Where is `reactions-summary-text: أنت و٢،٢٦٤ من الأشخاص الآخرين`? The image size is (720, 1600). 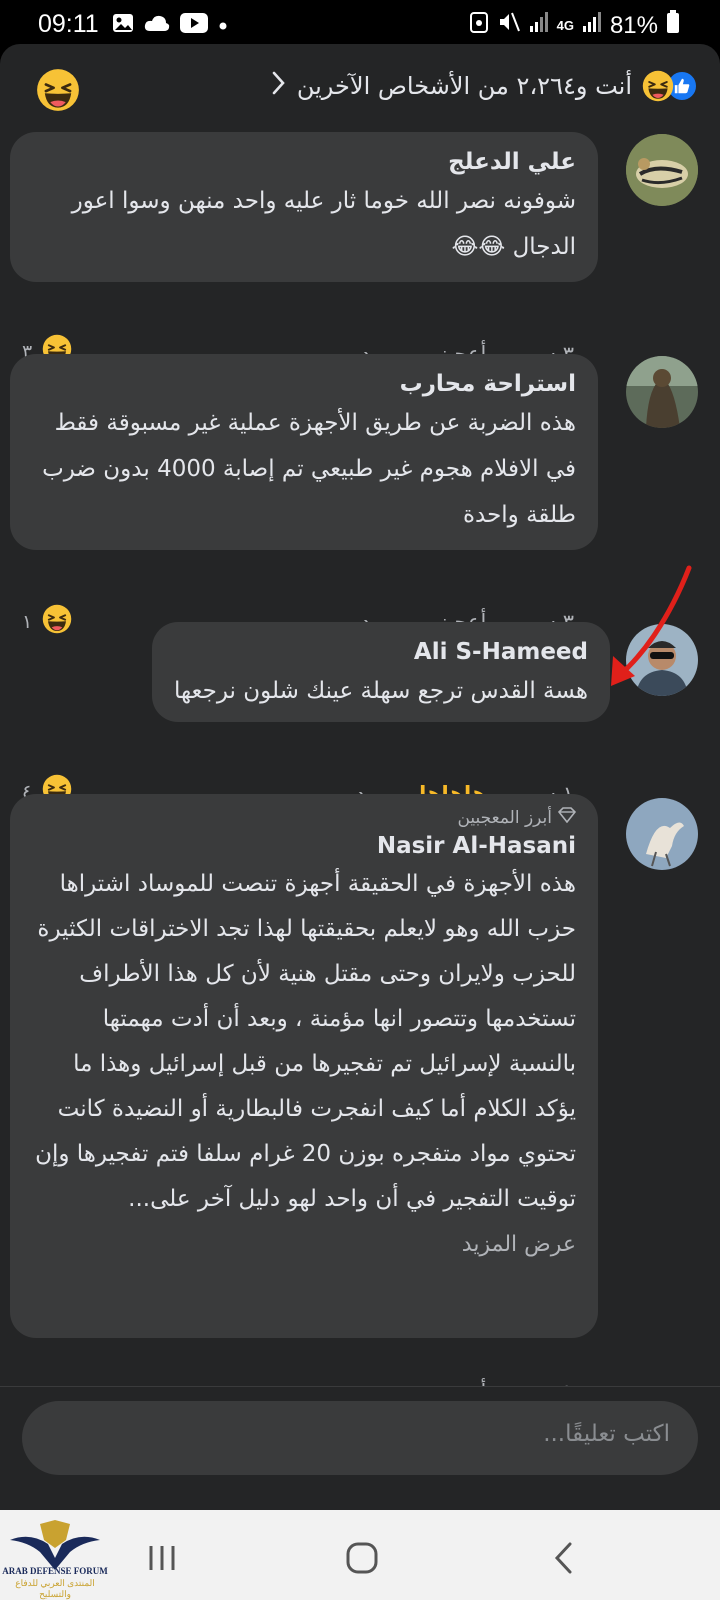
reactions-summary-text: أنت و٢،٢٦٤ من الأشخاص الآخرين is located at coordinates (464, 86).